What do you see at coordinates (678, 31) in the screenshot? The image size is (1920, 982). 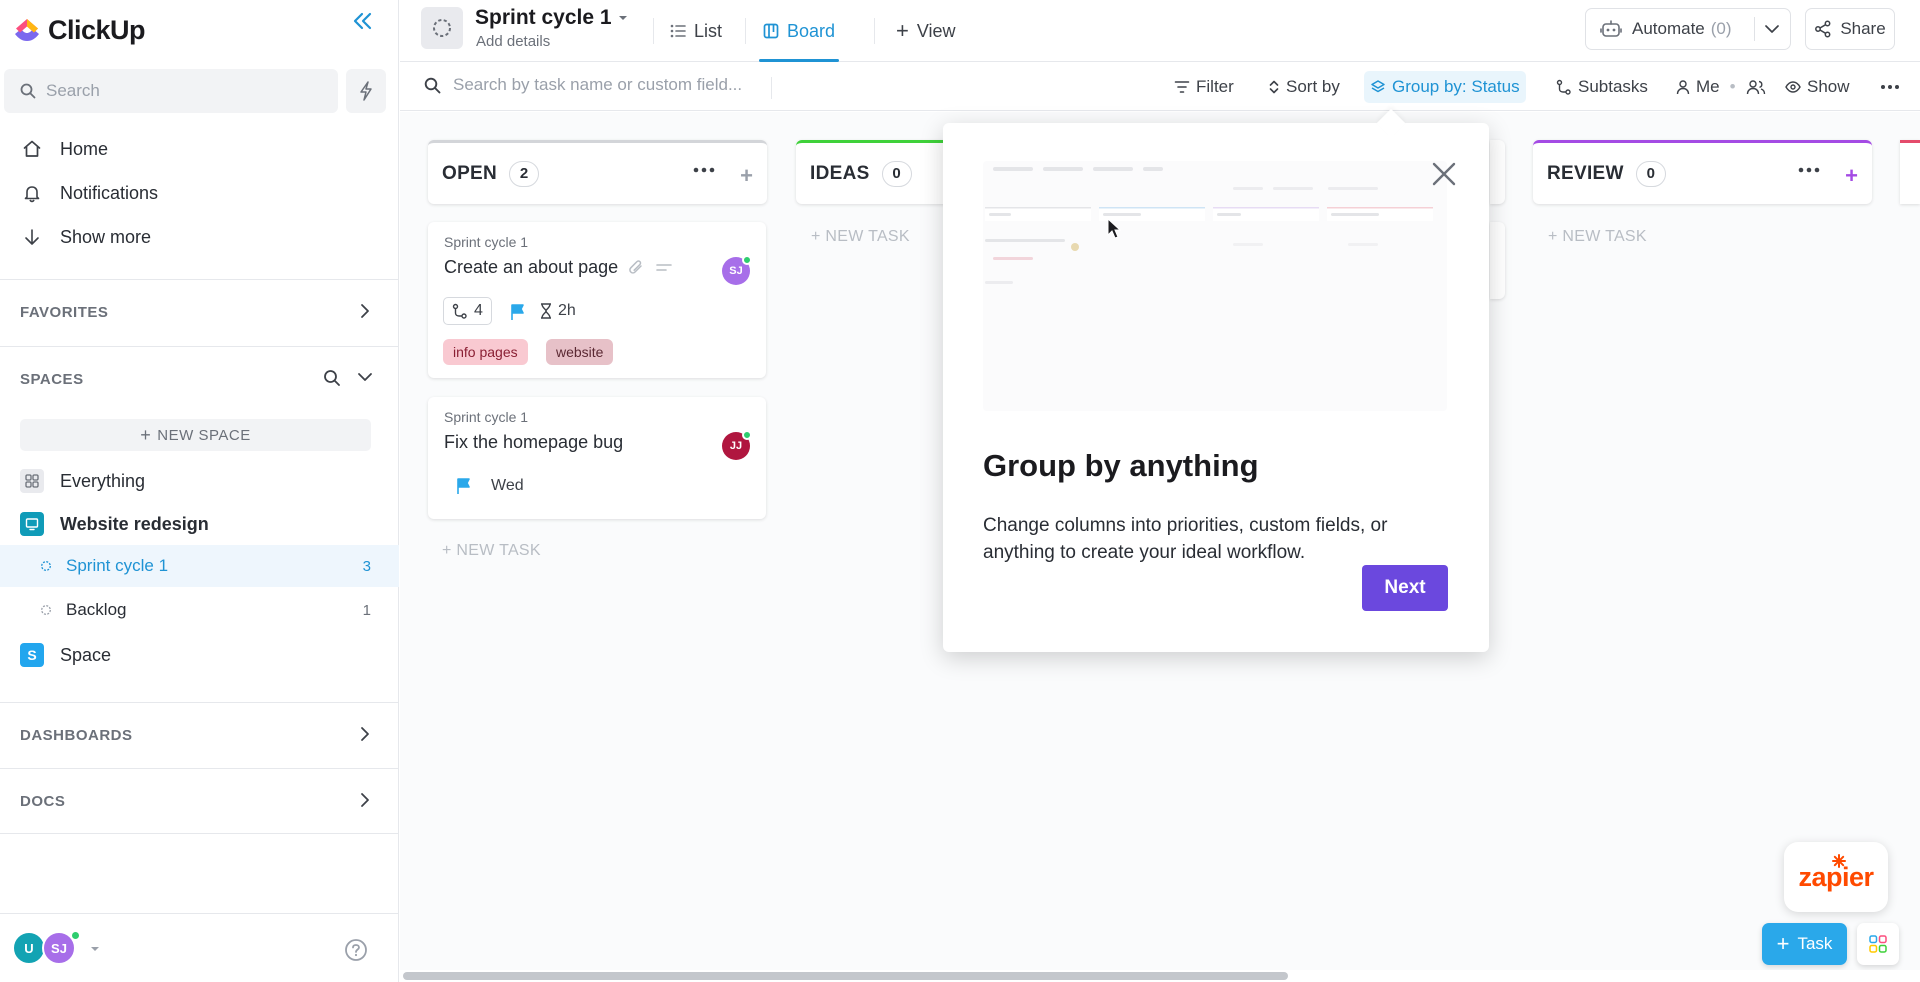 I see `list-view-icon` at bounding box center [678, 31].